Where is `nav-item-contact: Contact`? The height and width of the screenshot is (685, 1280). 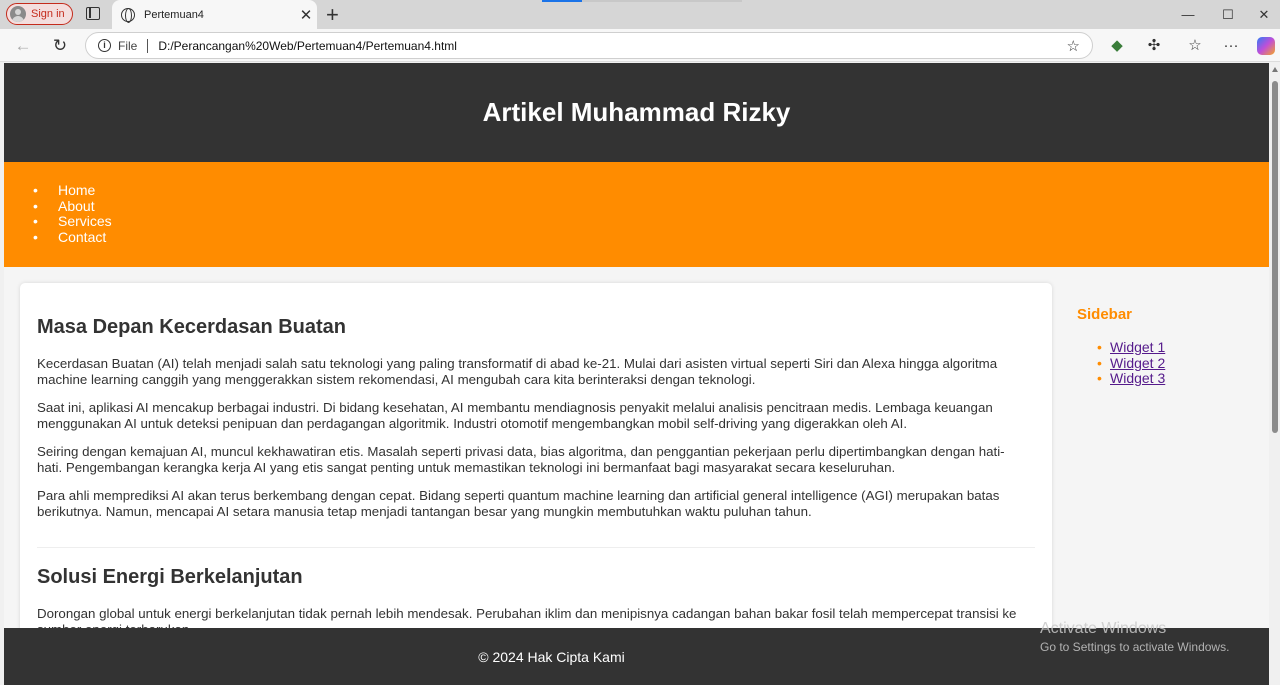
nav-item-contact: Contact is located at coordinates (72, 237).